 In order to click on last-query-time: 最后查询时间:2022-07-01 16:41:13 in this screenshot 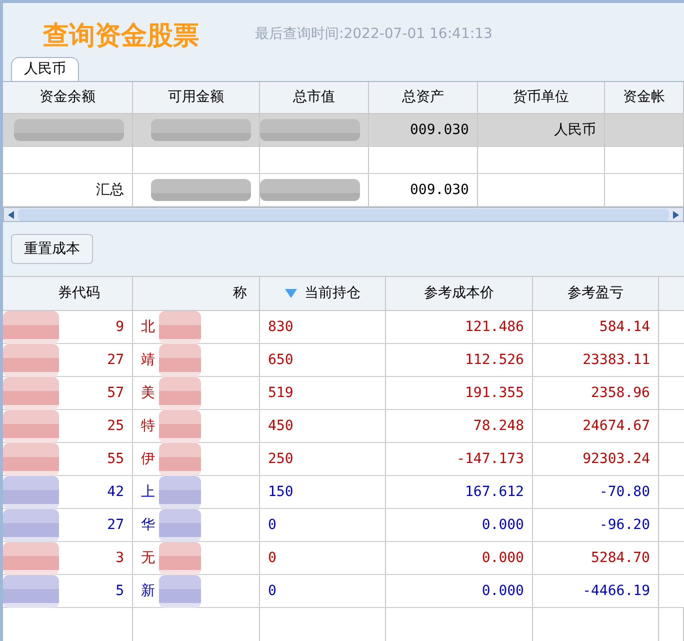, I will do `click(373, 34)`.